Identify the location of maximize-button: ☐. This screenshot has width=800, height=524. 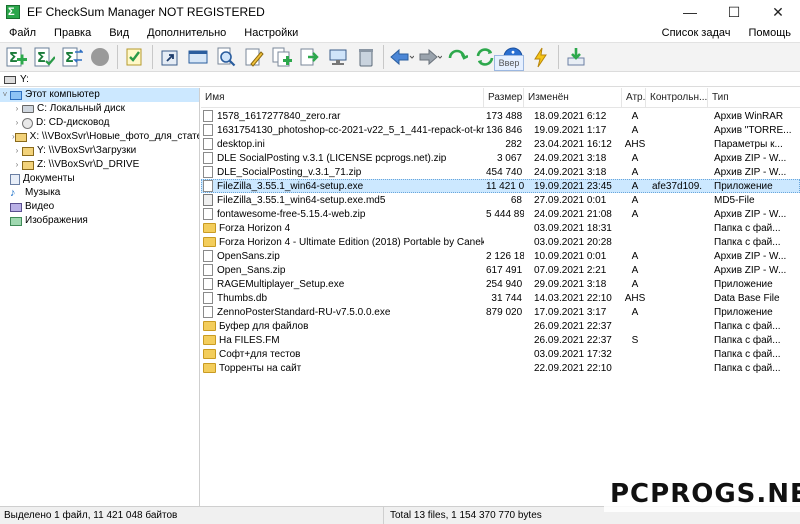
(734, 12).